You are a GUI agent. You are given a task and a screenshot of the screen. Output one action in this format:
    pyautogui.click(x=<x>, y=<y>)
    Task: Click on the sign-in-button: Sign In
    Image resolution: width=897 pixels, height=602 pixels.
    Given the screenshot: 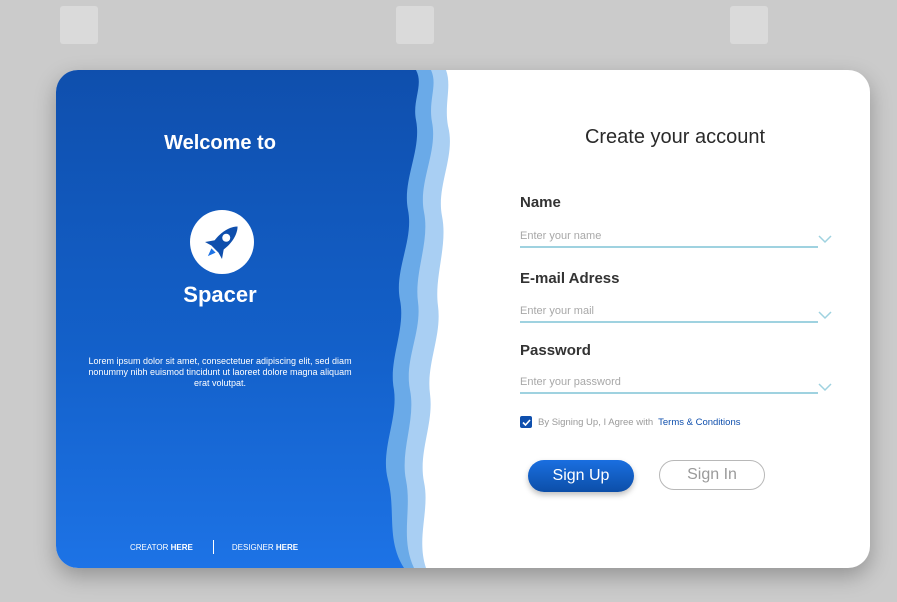 What is the action you would take?
    pyautogui.click(x=712, y=475)
    